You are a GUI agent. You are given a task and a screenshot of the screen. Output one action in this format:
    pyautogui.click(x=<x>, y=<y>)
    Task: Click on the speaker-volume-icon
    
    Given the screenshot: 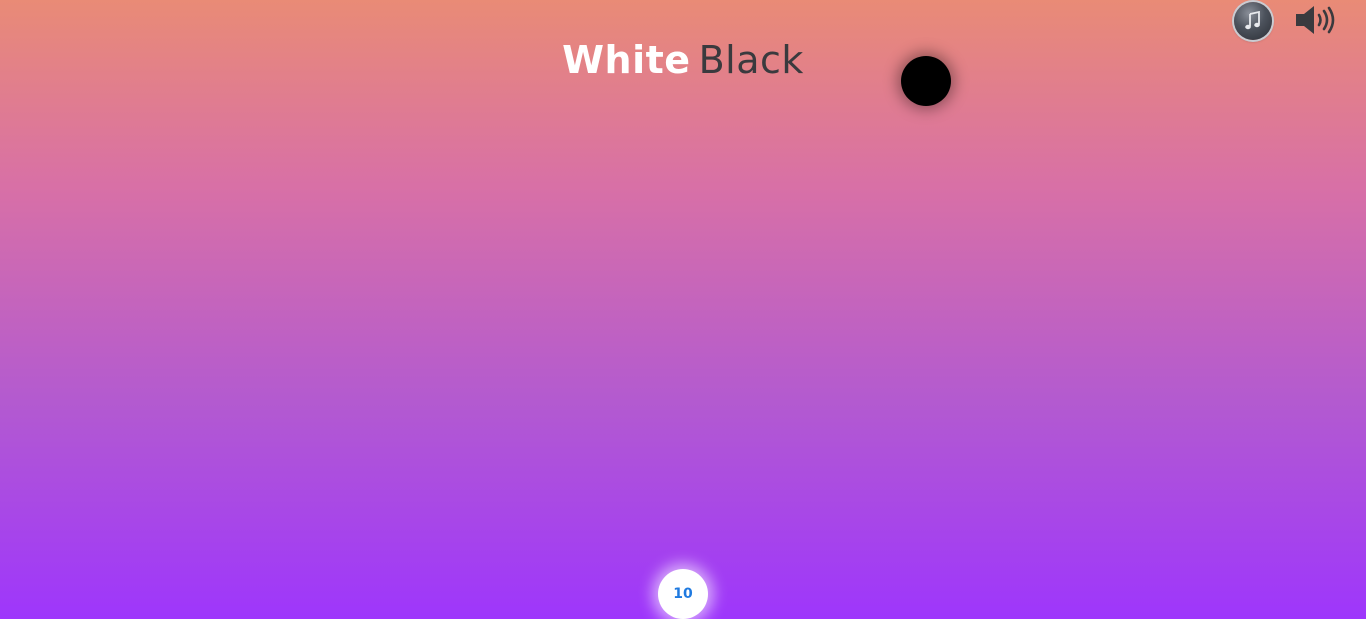 What is the action you would take?
    pyautogui.click(x=1315, y=20)
    